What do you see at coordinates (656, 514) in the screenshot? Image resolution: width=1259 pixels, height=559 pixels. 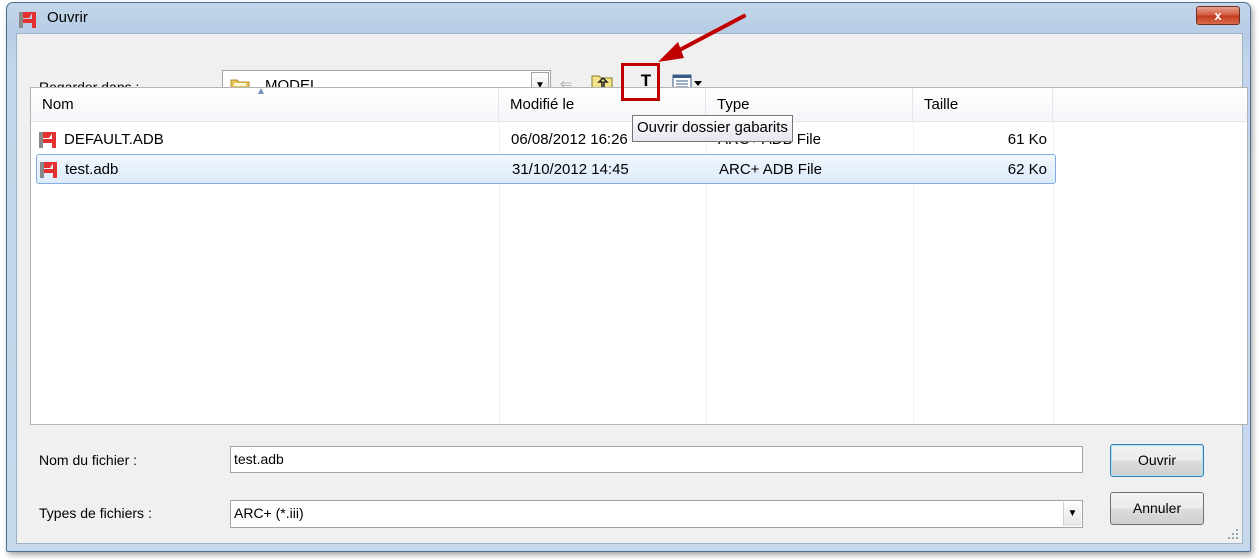 I see `filetype-select: ARC+ (*.iii) ▼` at bounding box center [656, 514].